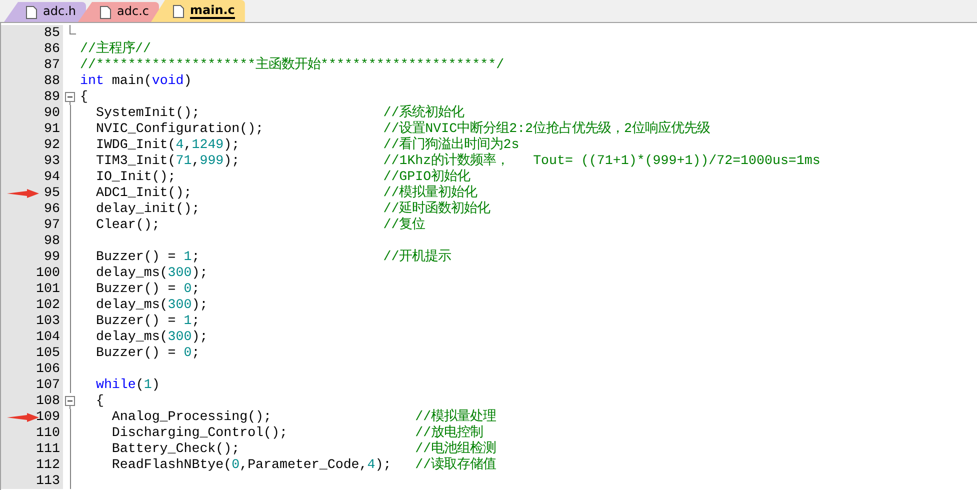  What do you see at coordinates (52, 144) in the screenshot?
I see `line-number: 92` at bounding box center [52, 144].